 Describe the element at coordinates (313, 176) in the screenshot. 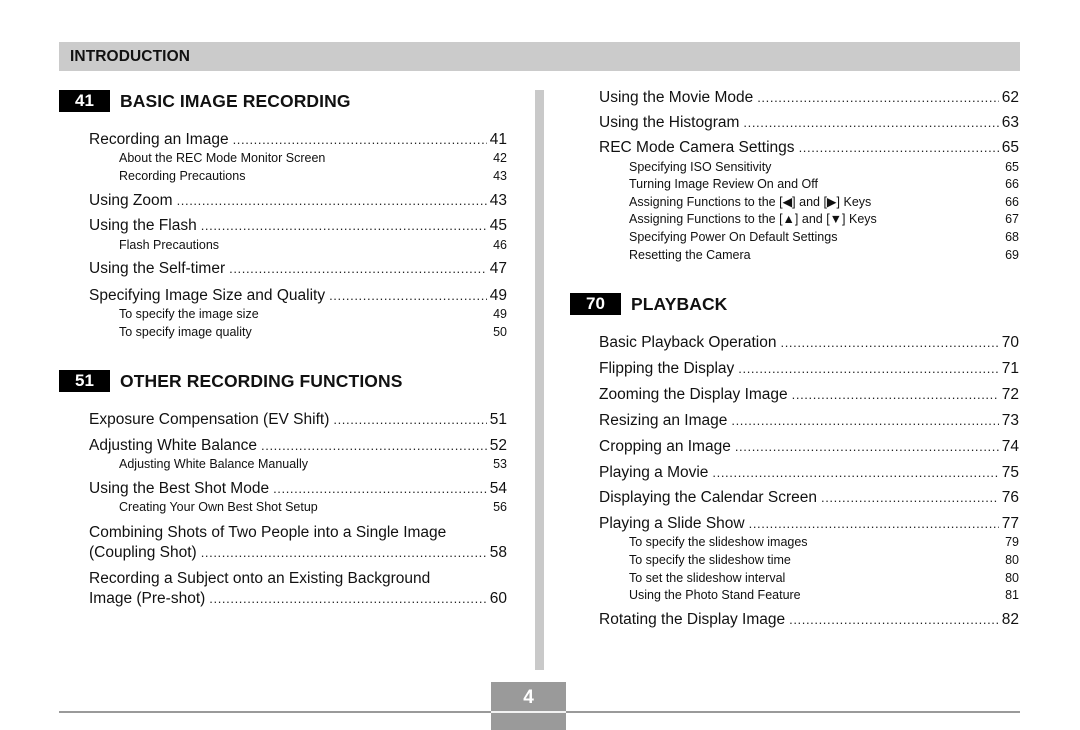

I see `toc-subentry: Recording Precautions 43` at that location.